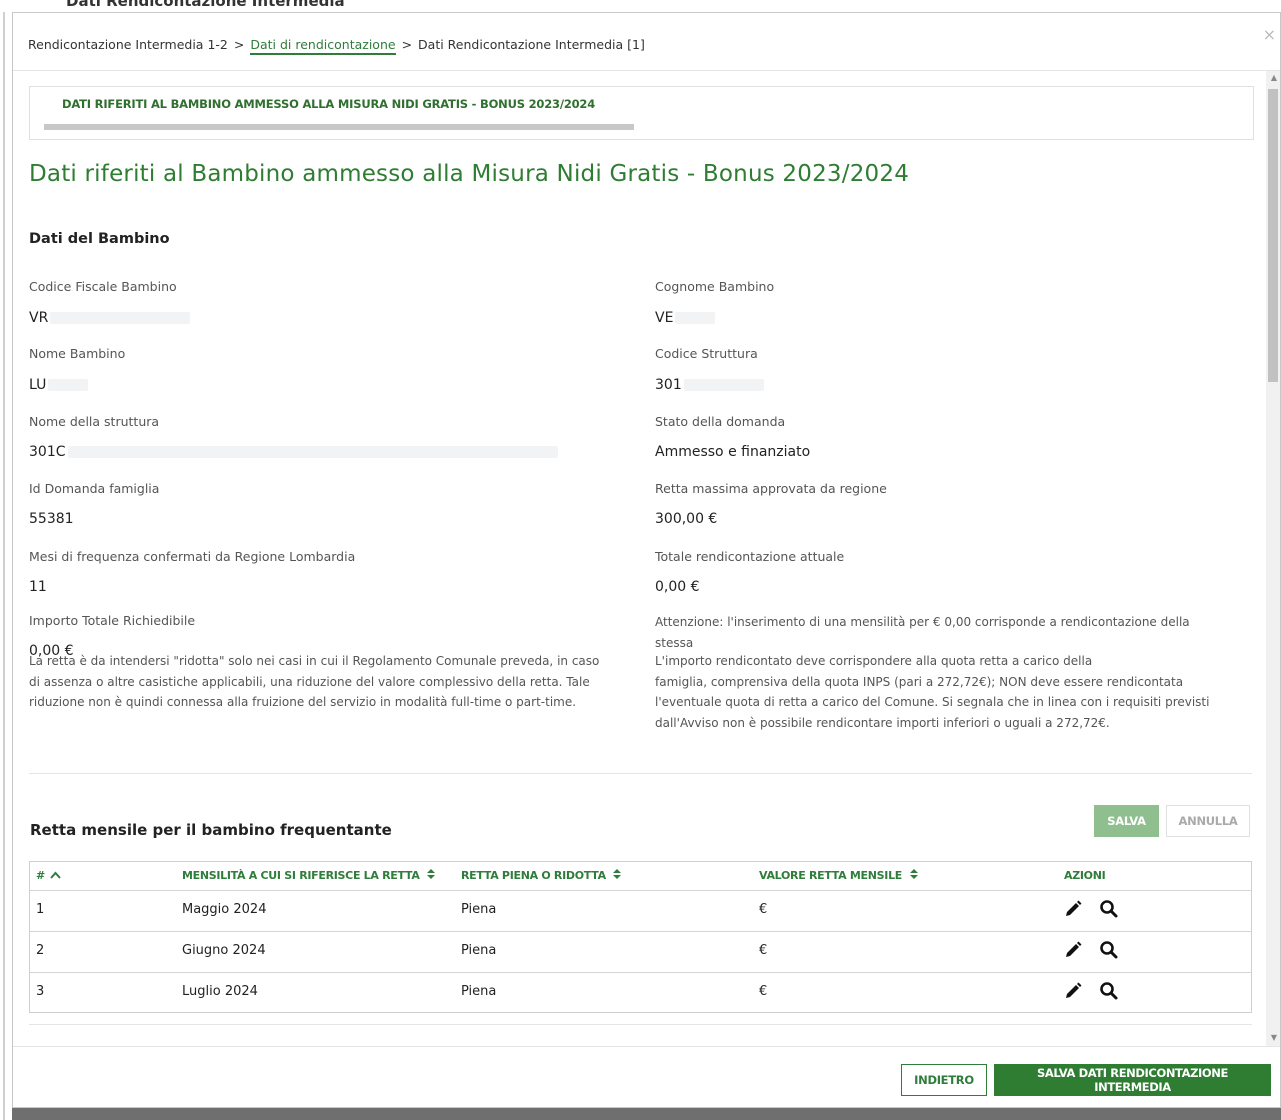 Image resolution: width=1281 pixels, height=1120 pixels. What do you see at coordinates (205, 5) in the screenshot?
I see `background-page-title: Dati Rendicontazione Intermedia` at bounding box center [205, 5].